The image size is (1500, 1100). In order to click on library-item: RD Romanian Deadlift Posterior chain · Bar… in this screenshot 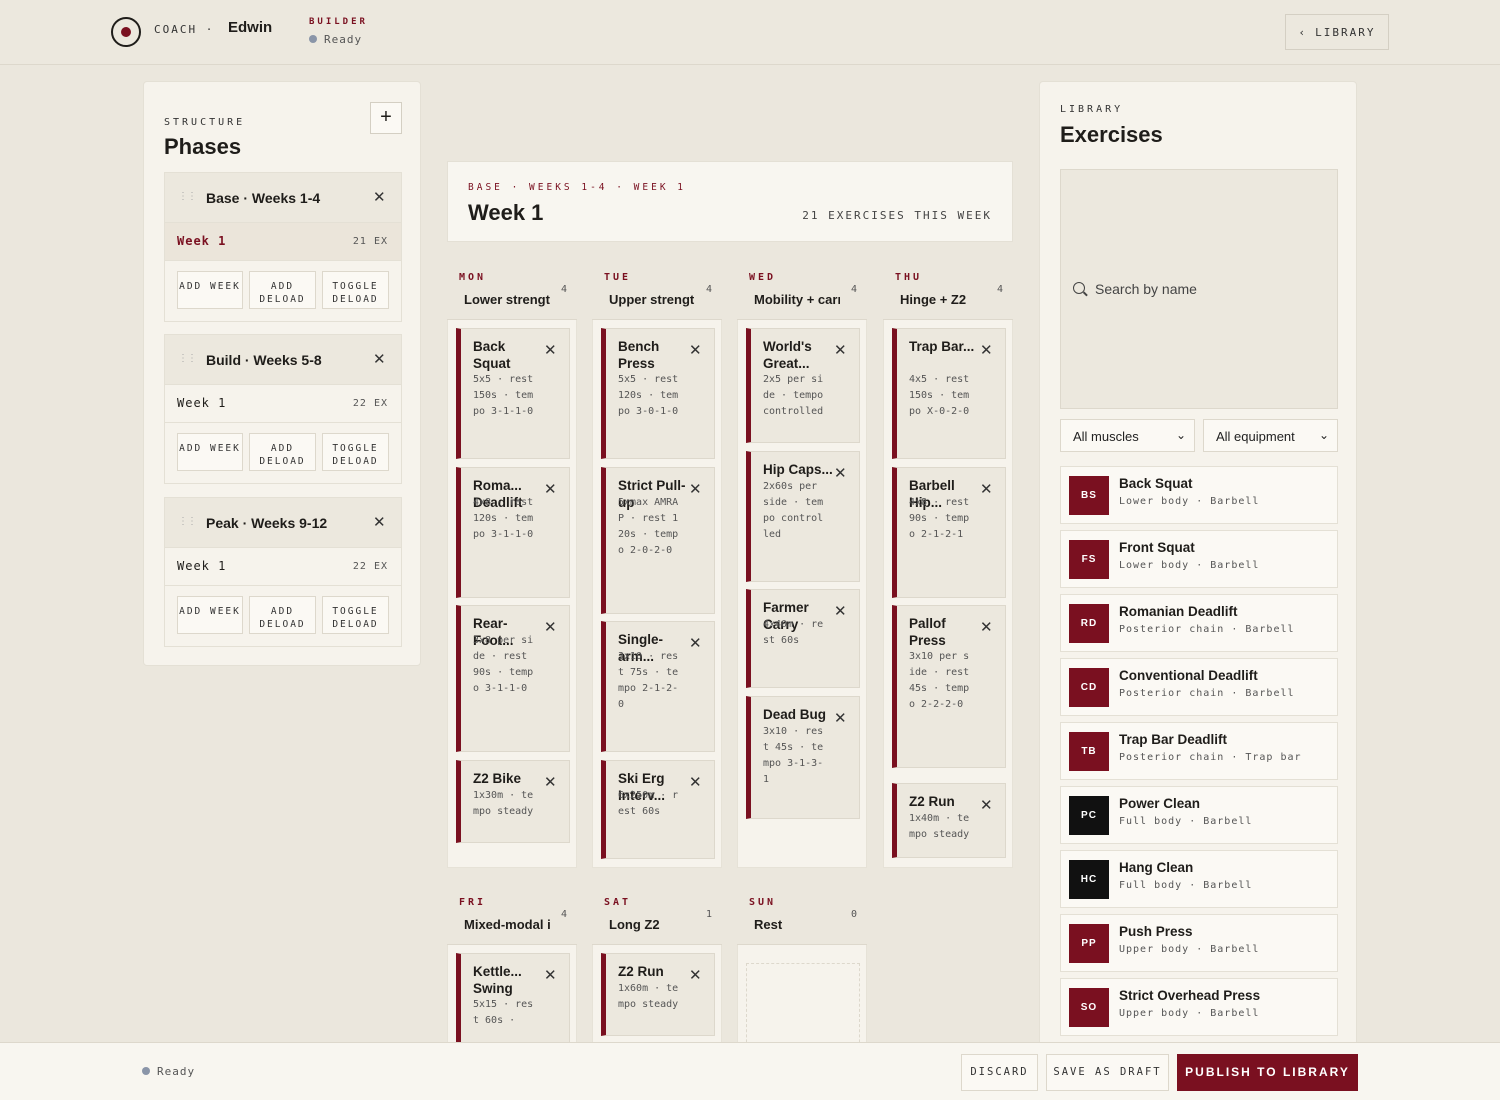, I will do `click(1199, 623)`.